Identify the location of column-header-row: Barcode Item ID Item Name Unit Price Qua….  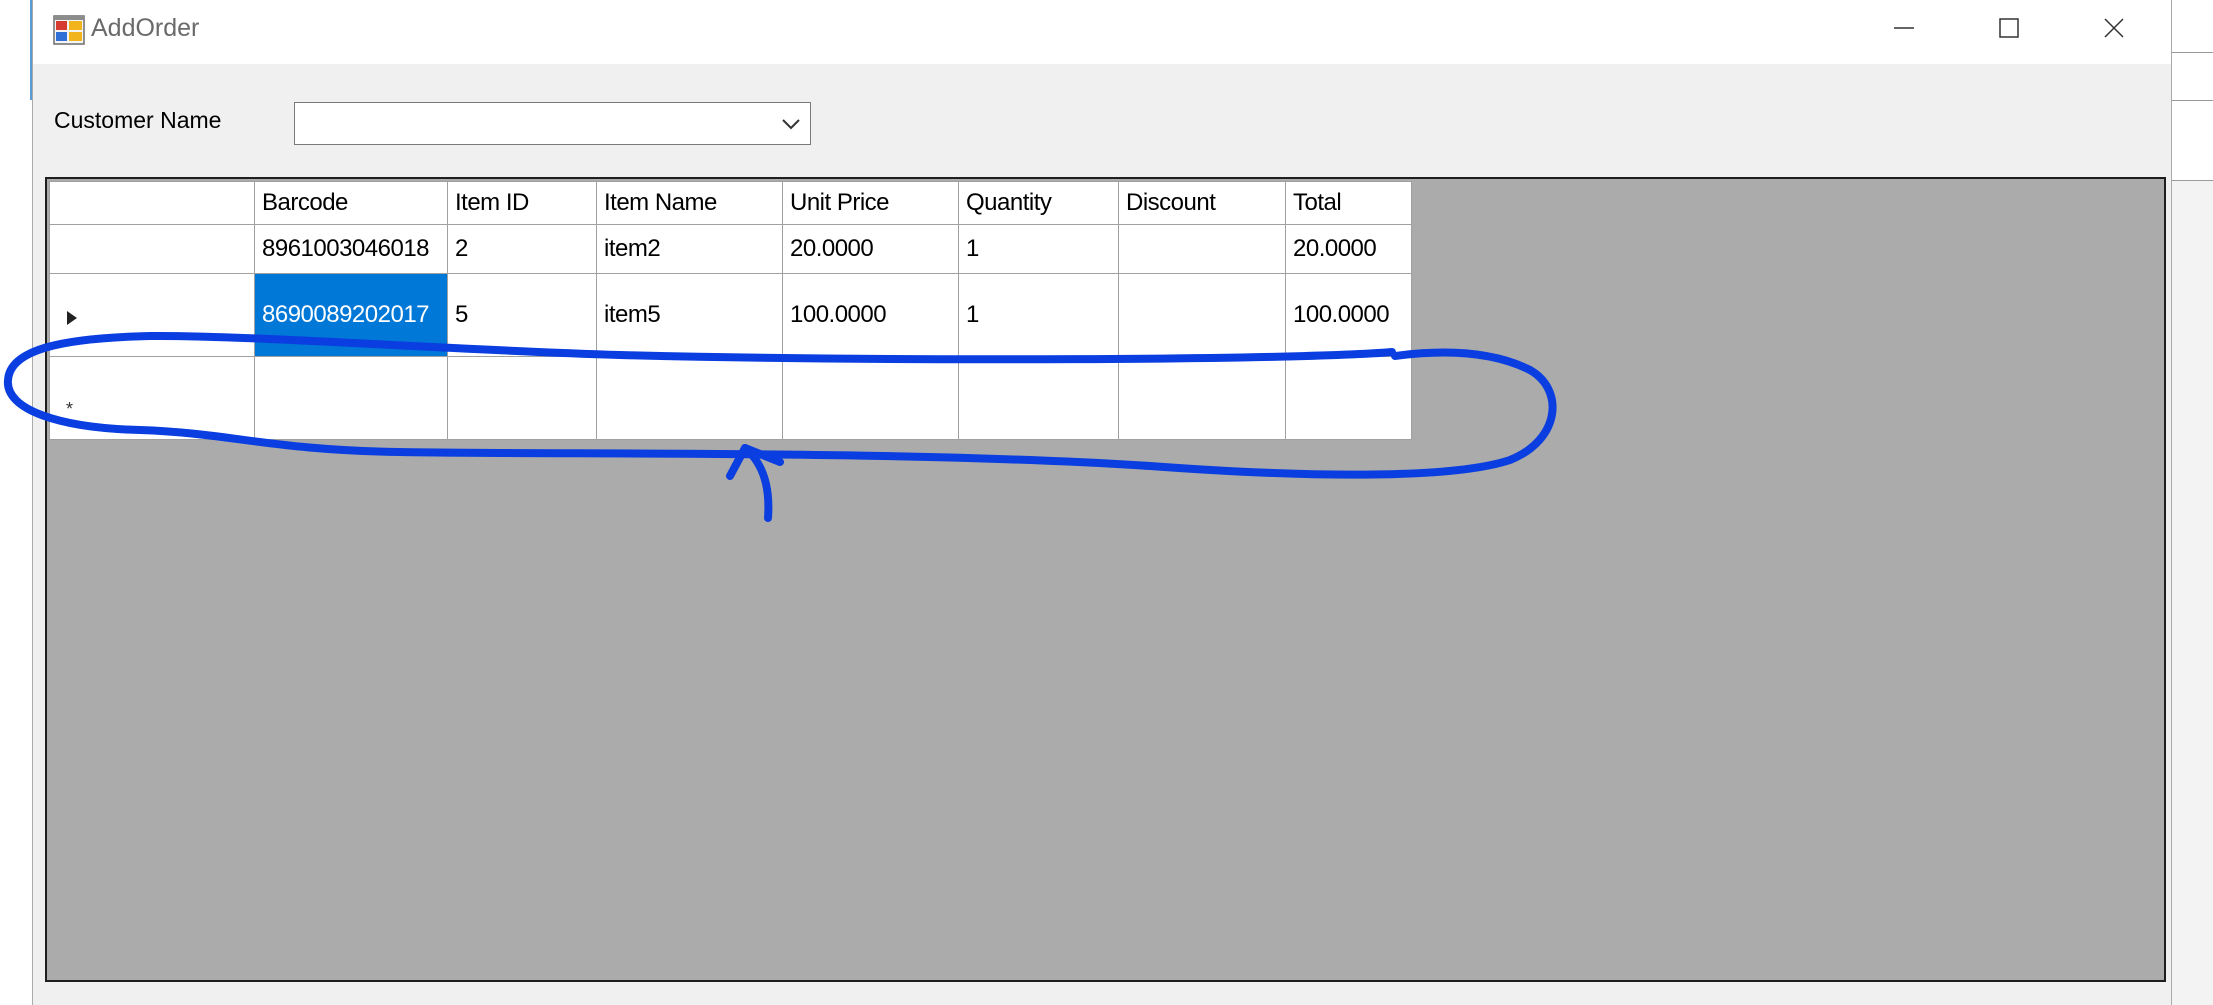
(730, 203).